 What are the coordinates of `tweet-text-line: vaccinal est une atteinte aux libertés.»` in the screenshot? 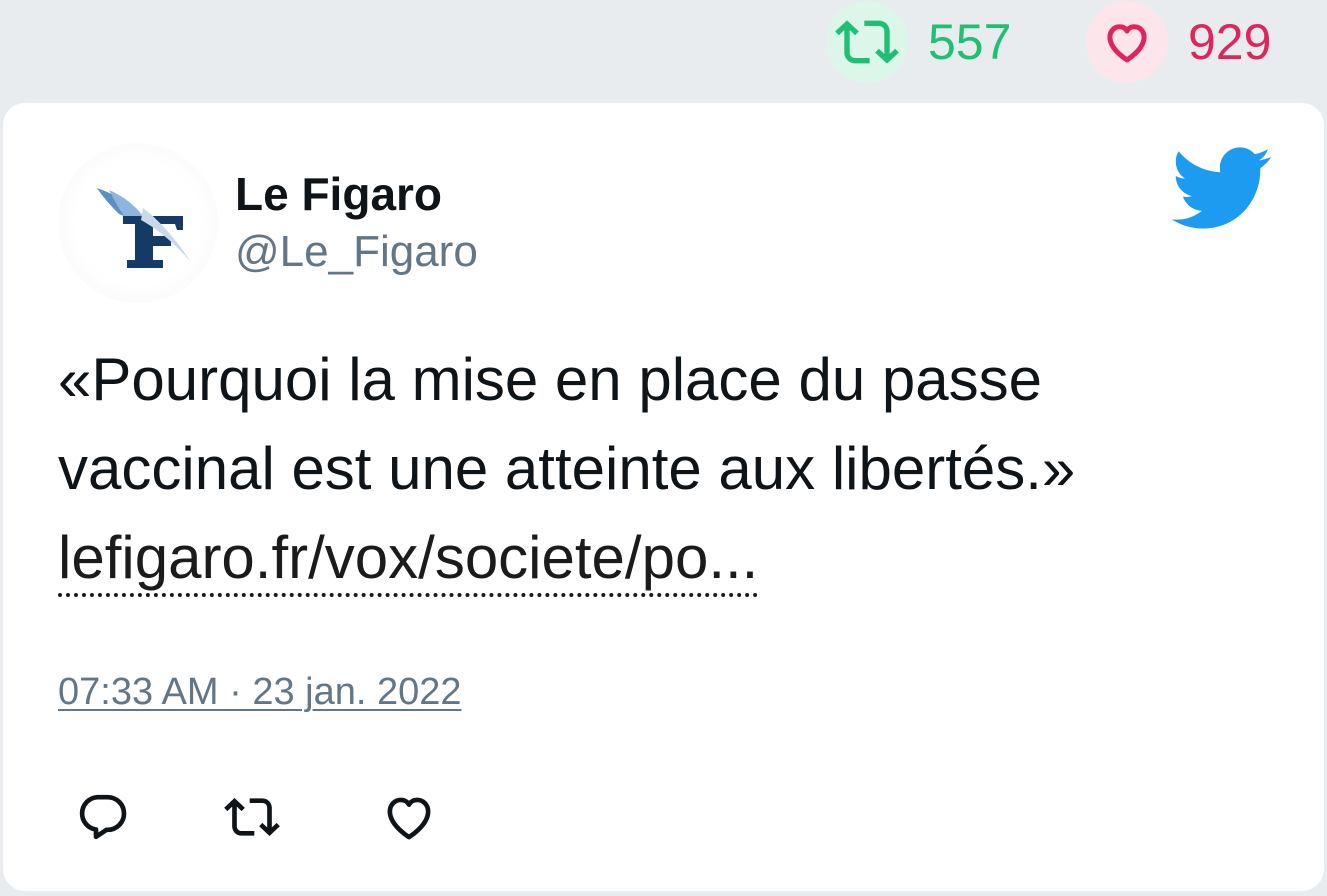 It's located at (567, 468).